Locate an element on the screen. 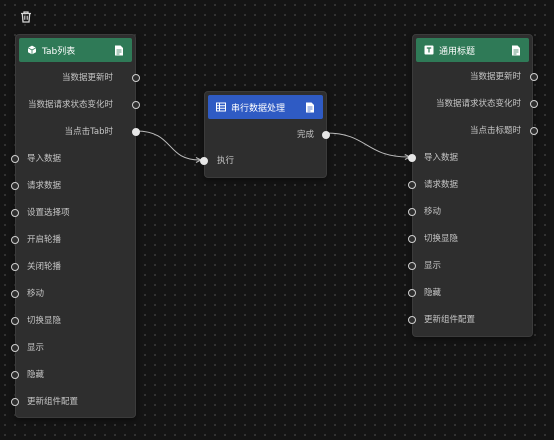  grid-icon is located at coordinates (221, 107).